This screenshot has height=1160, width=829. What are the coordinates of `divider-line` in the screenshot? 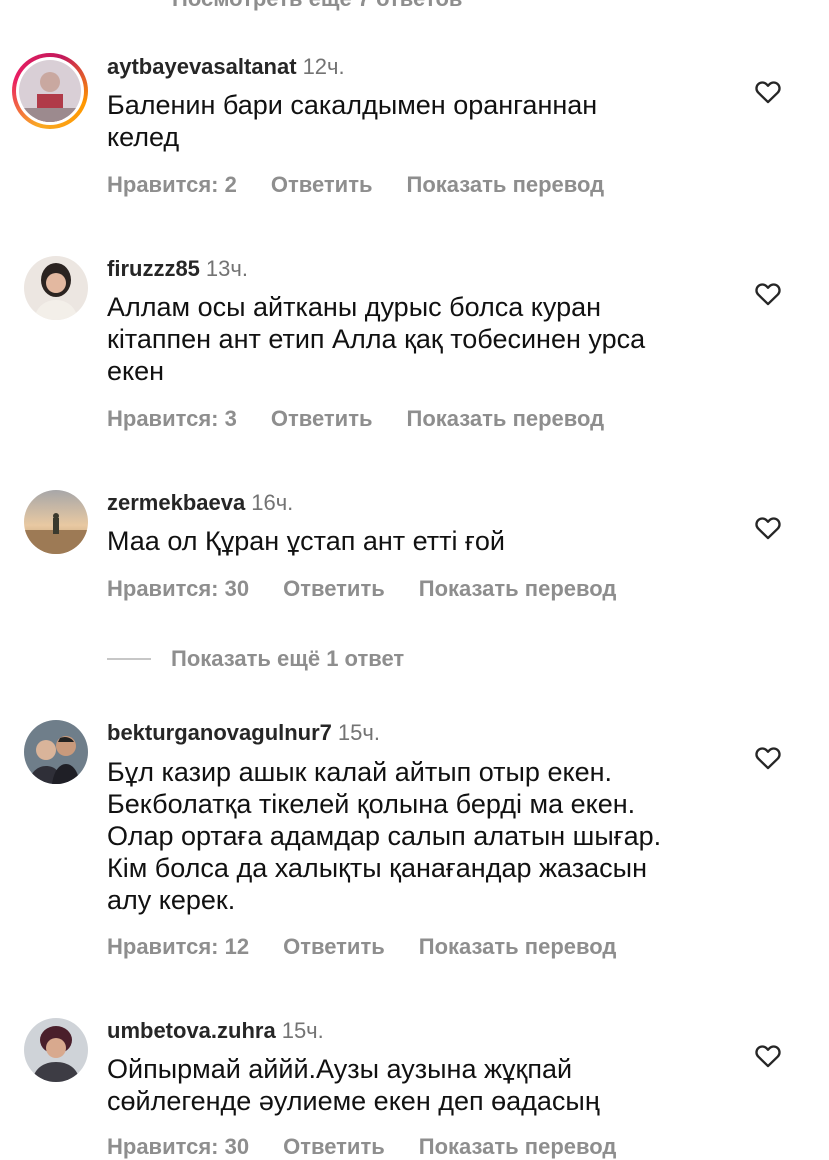 It's located at (129, 659).